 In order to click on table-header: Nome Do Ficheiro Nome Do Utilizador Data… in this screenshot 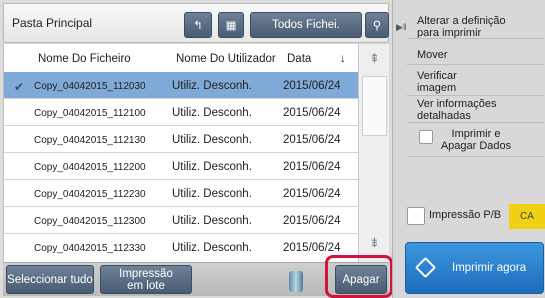, I will do `click(181, 58)`.